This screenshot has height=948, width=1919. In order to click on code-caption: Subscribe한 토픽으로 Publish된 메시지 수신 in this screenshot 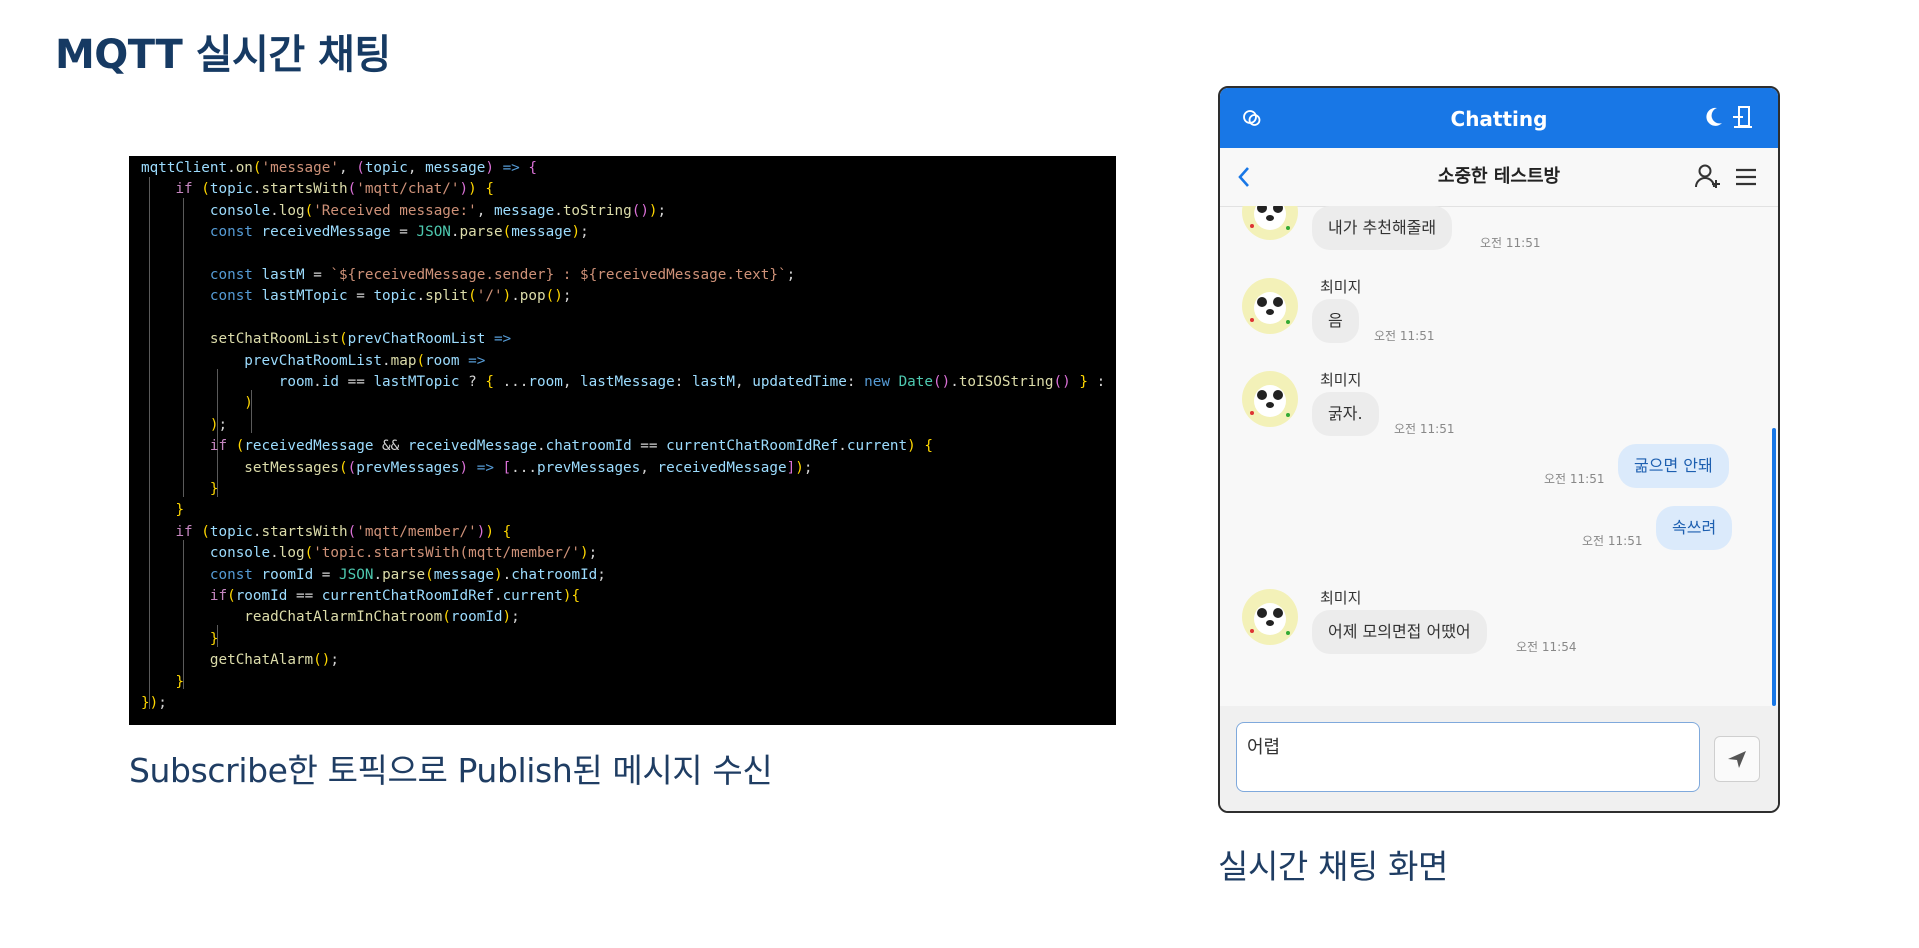, I will do `click(451, 770)`.